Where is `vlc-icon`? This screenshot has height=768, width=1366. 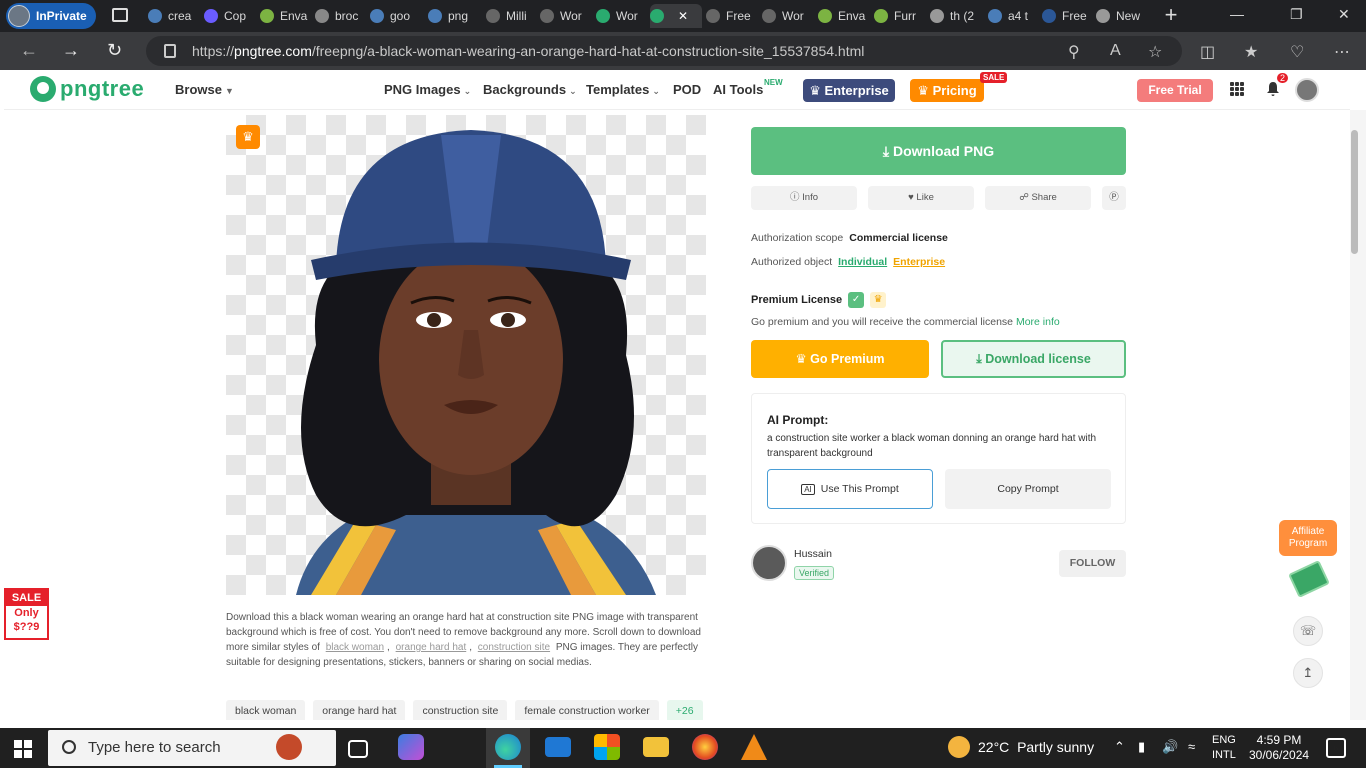
vlc-icon is located at coordinates (754, 747).